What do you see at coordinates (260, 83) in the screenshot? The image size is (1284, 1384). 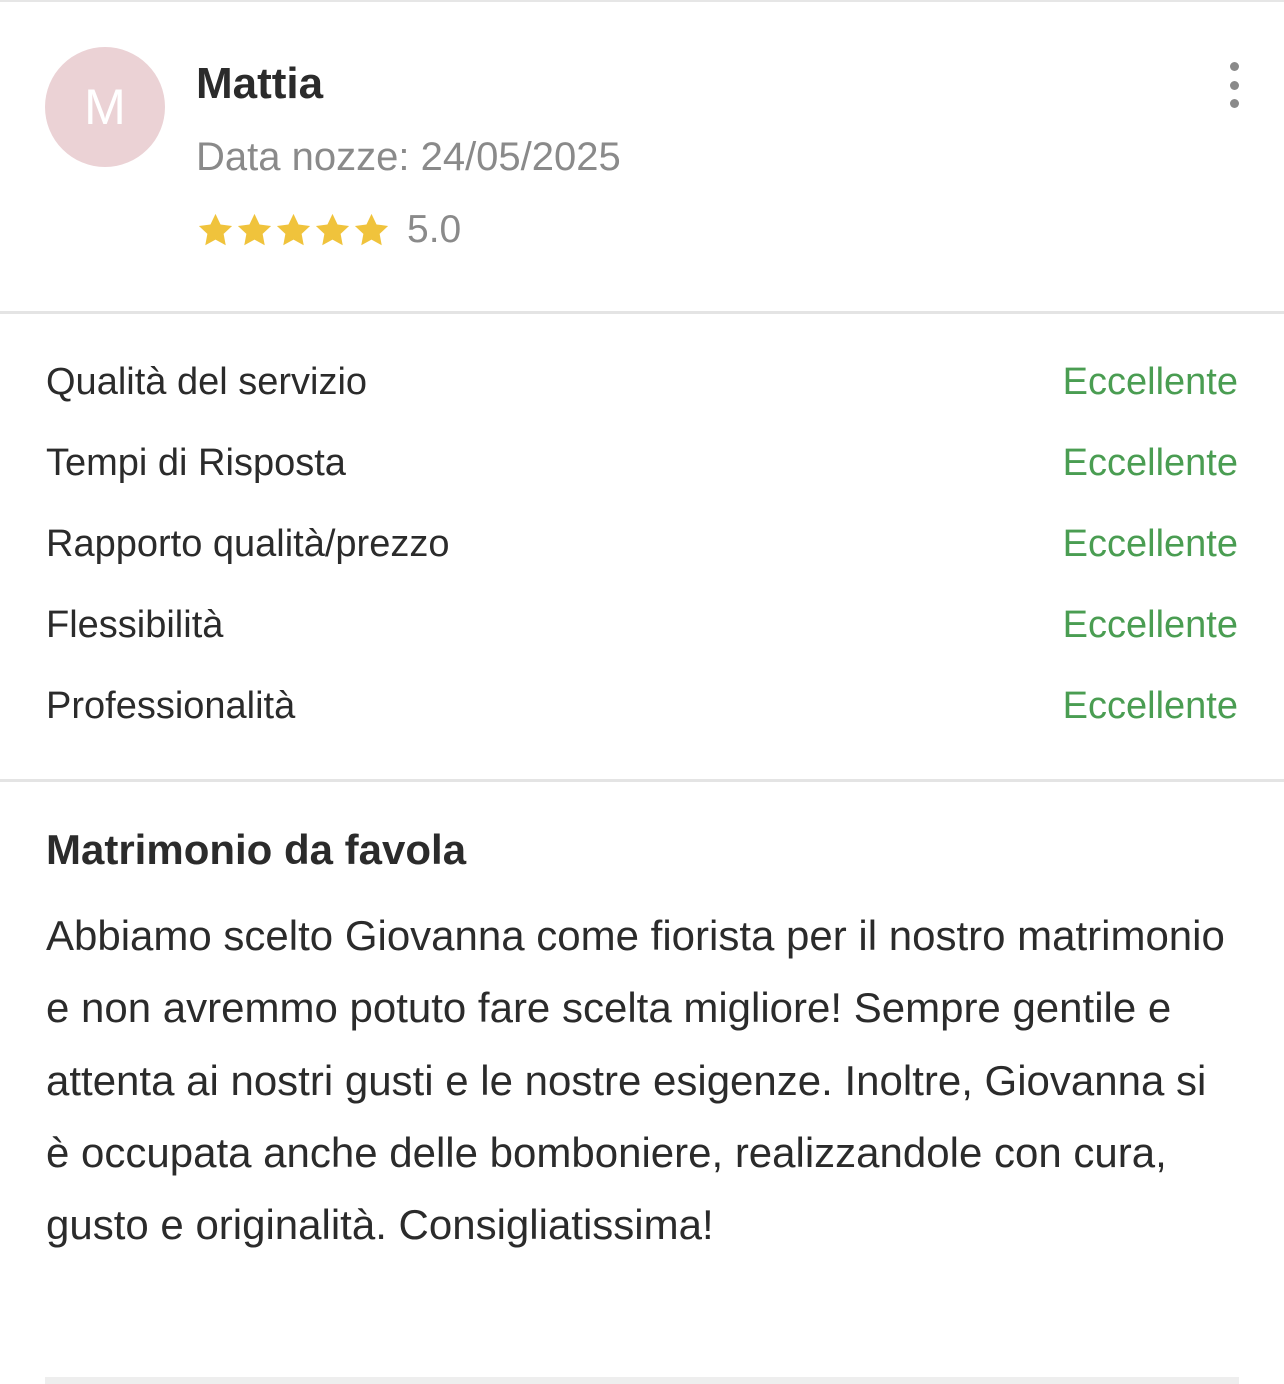 I see `reviewer-name: Mattia` at bounding box center [260, 83].